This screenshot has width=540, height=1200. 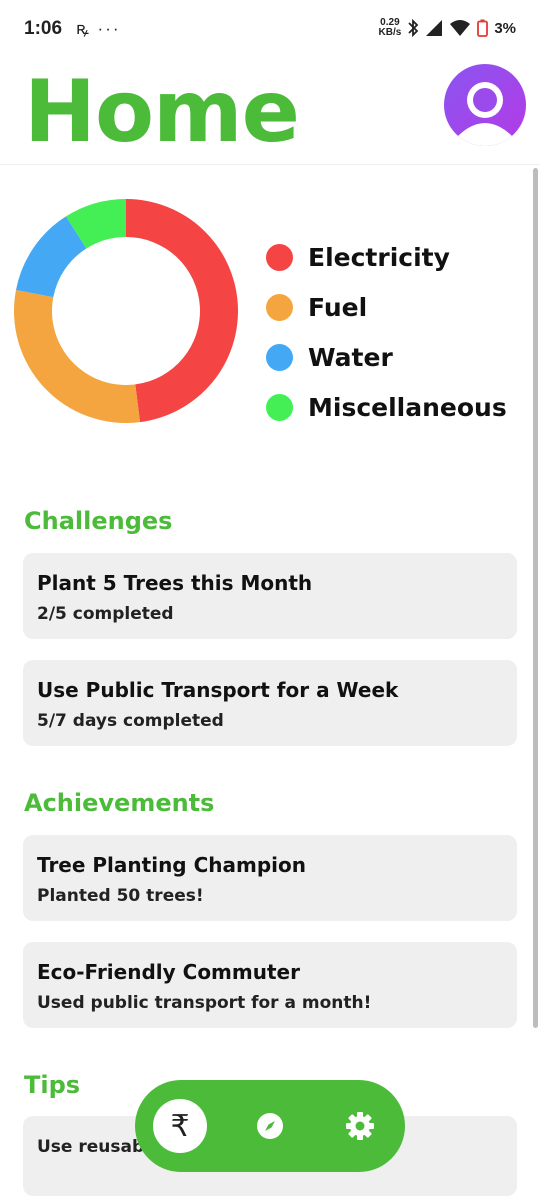 I want to click on bottom-navigation: ₹, so click(x=270, y=1126).